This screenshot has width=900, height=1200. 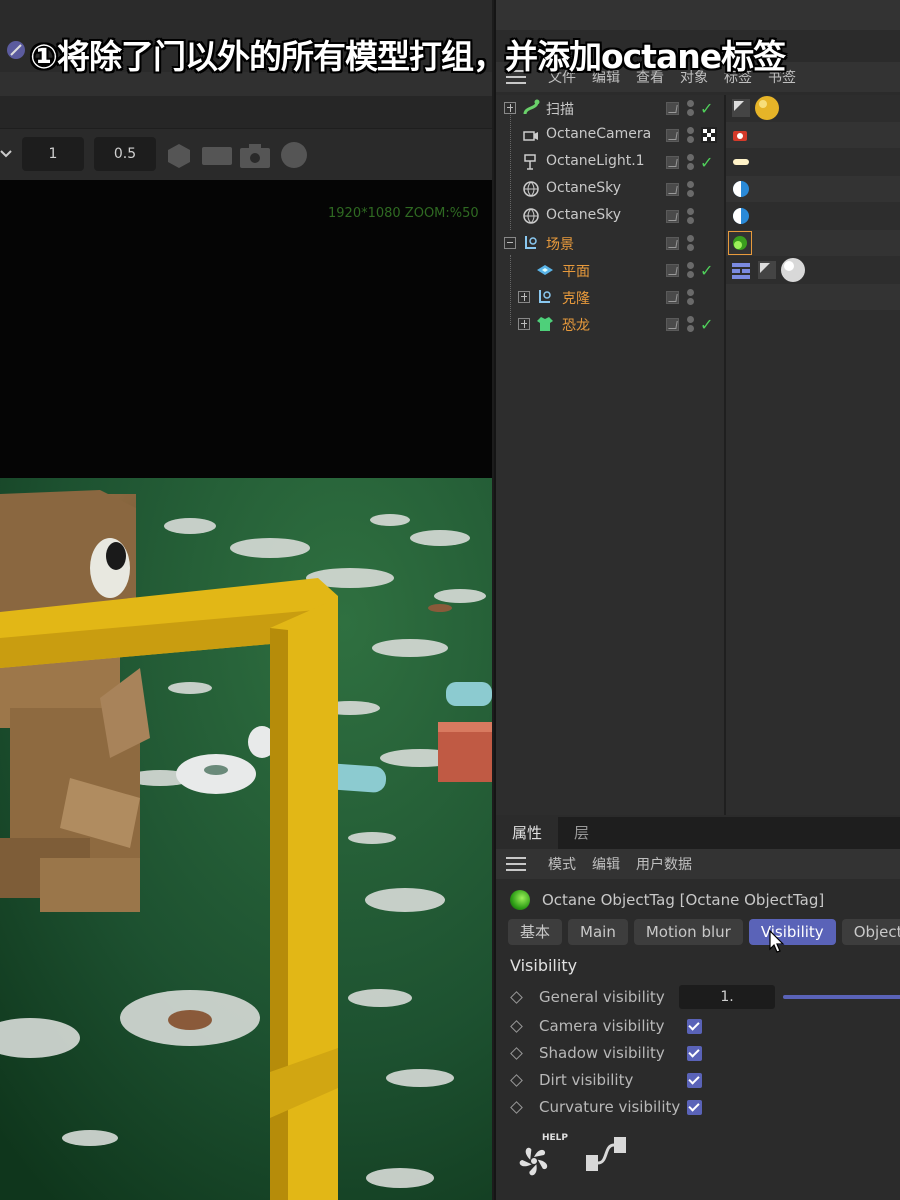 I want to click on tab-attributes: 属性, so click(x=527, y=833).